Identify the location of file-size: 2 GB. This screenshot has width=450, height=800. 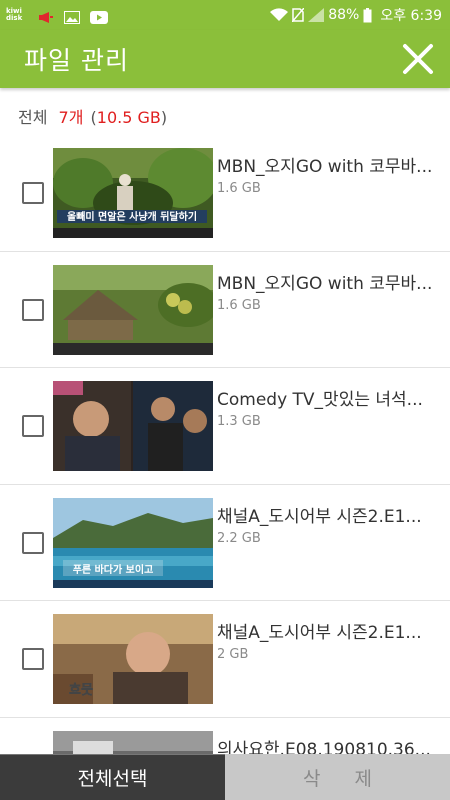
(233, 654).